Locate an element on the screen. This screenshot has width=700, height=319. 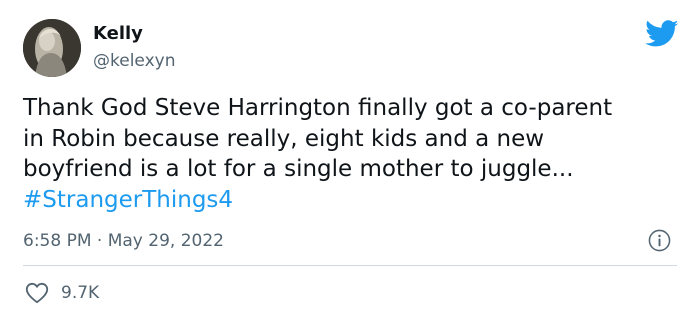
info-icon is located at coordinates (659, 240).